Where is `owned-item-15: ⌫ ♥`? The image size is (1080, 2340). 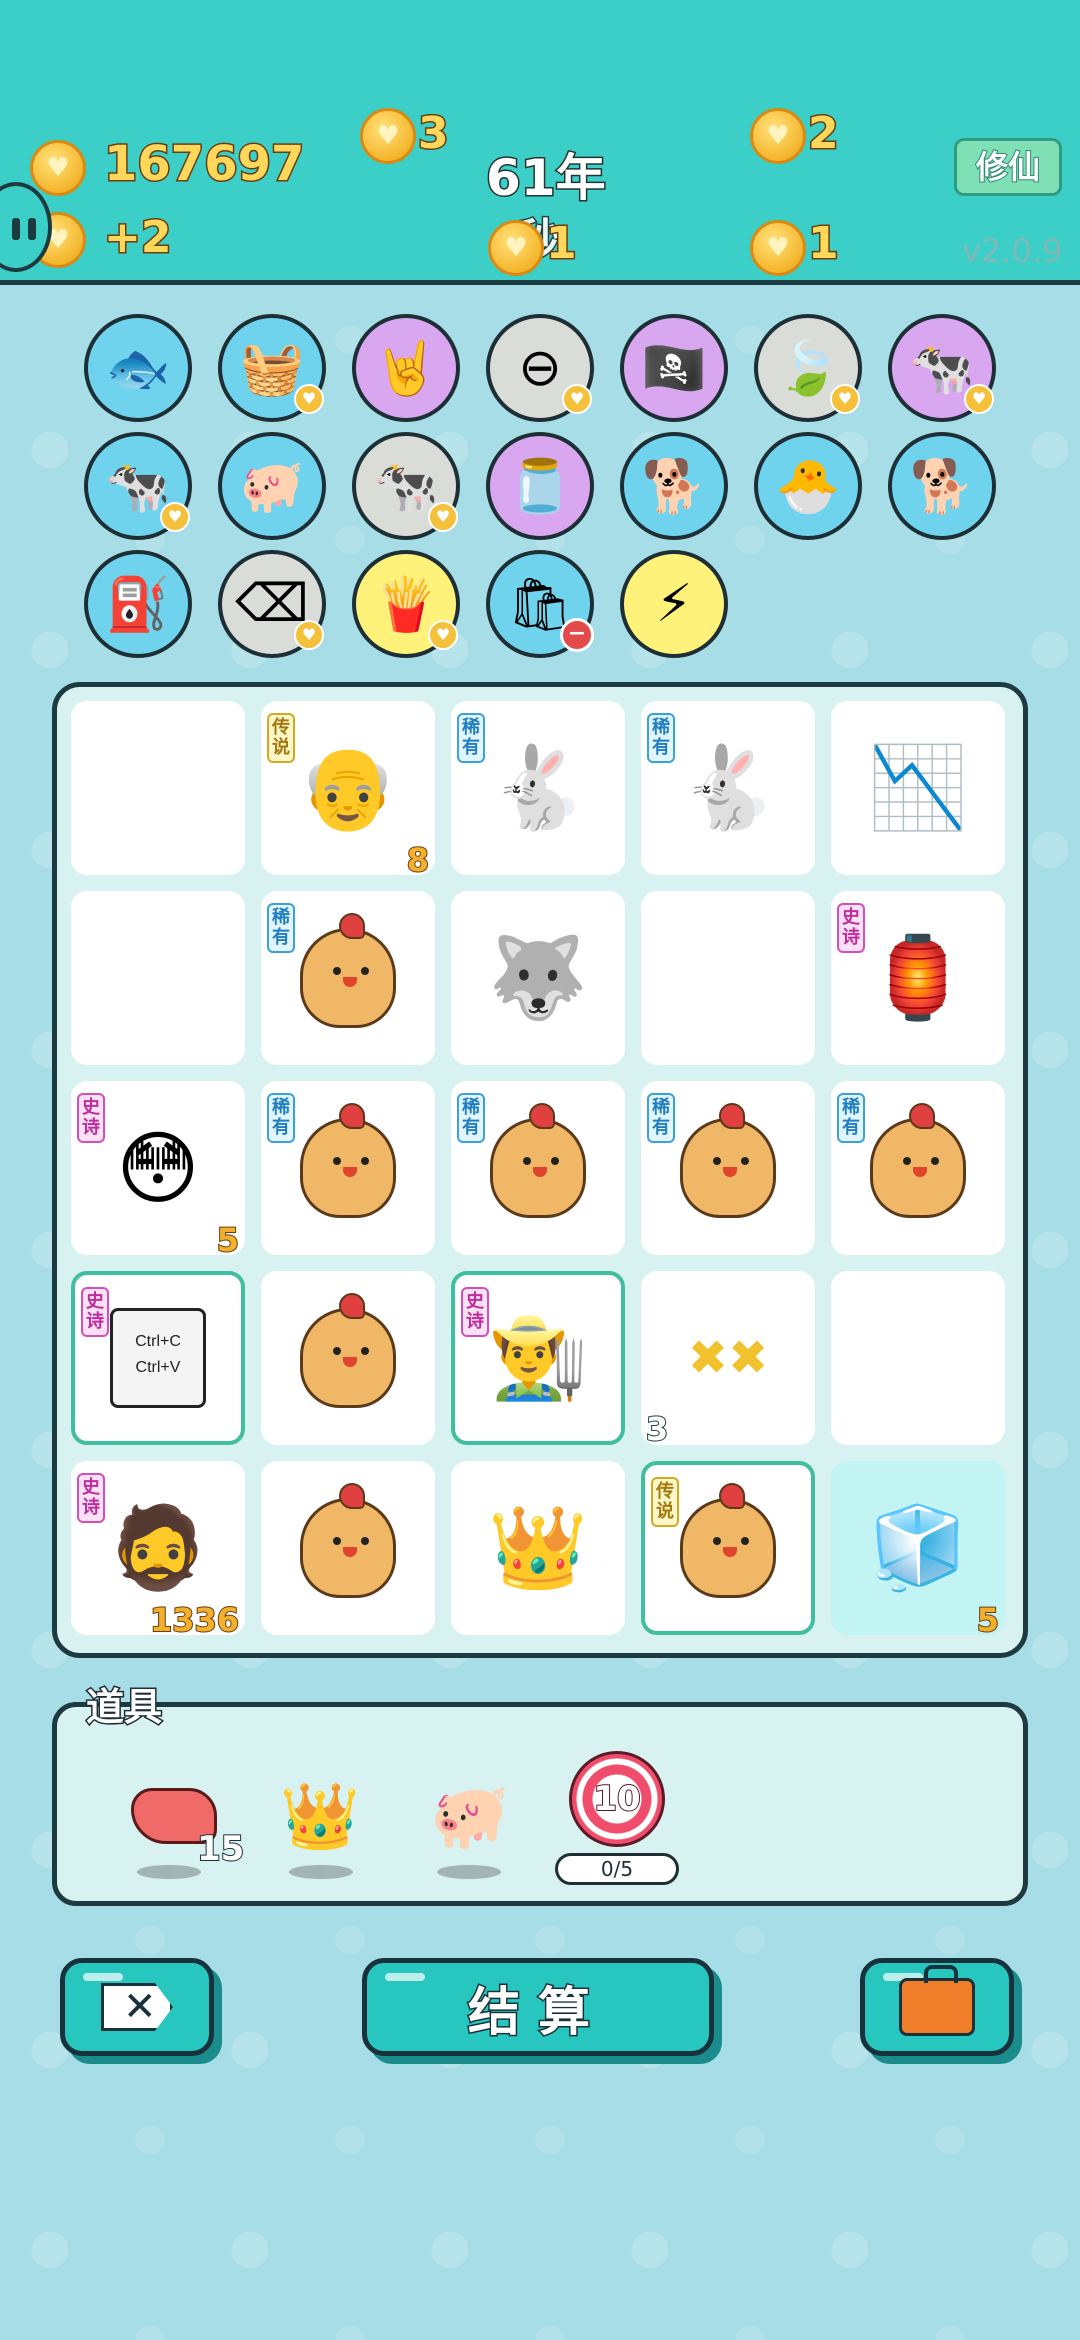
owned-item-15: ⌫ ♥ is located at coordinates (272, 604).